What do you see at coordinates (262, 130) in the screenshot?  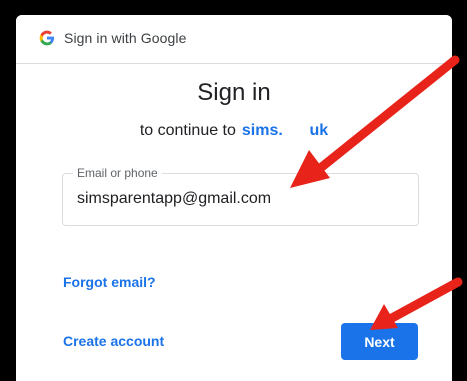 I see `site-link-head: sims.` at bounding box center [262, 130].